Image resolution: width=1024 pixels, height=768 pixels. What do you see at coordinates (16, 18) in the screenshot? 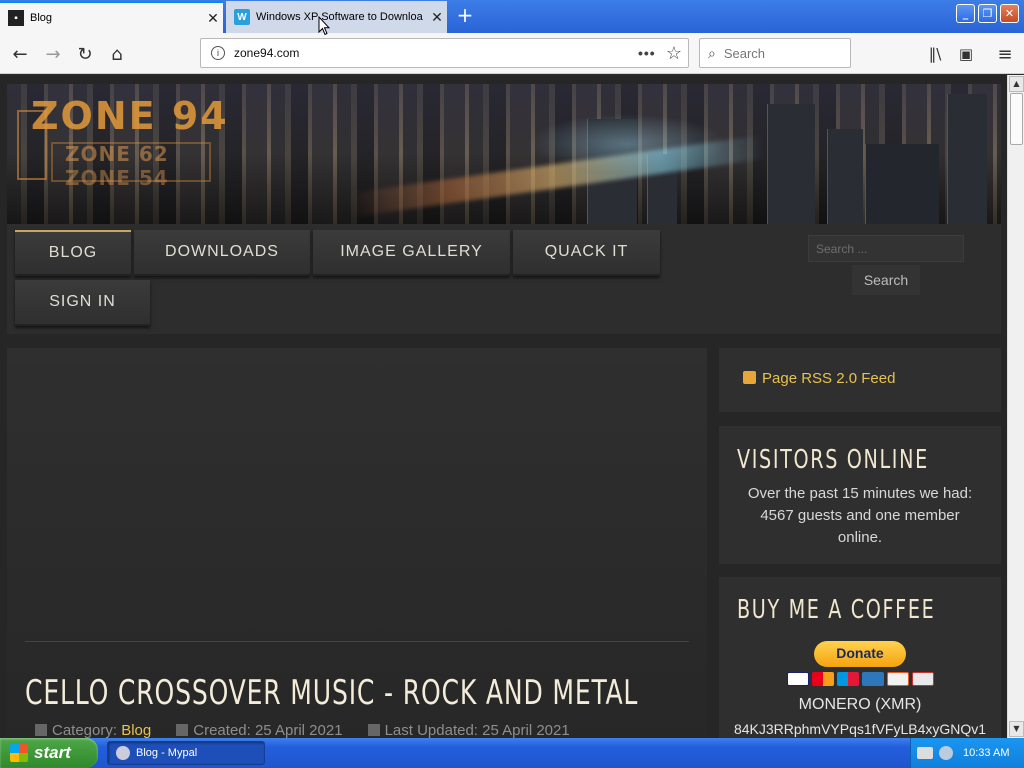
I see `blog-favicon-icon: ▪` at bounding box center [16, 18].